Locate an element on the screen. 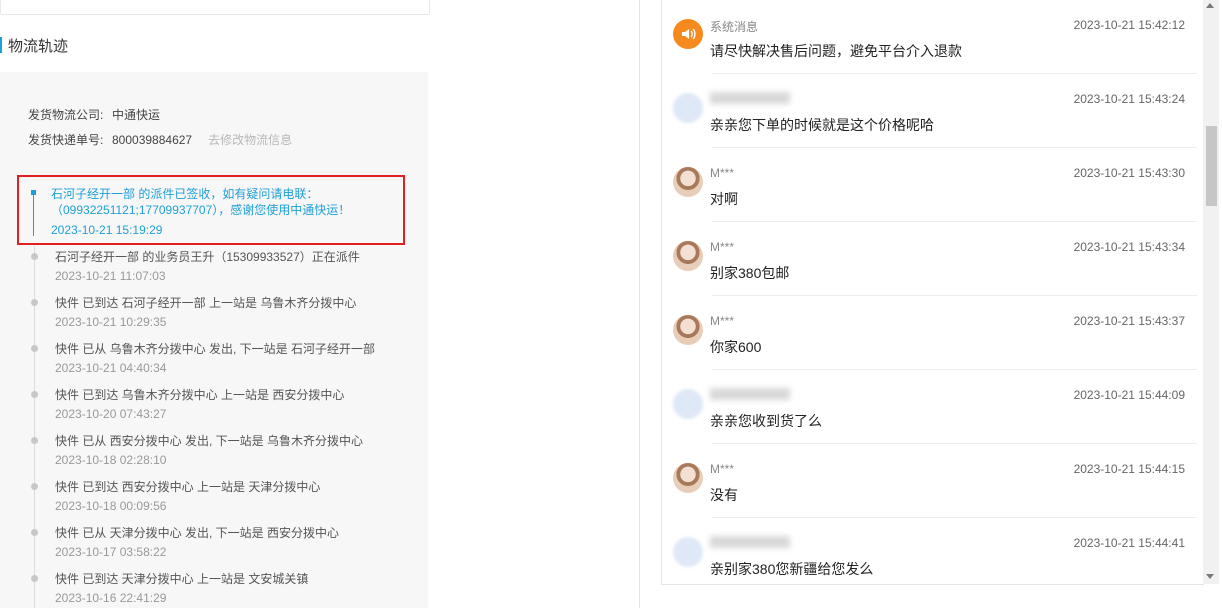 Image resolution: width=1222 pixels, height=616 pixels. latest-event-time: 2023-10-21 15:19:29 is located at coordinates (107, 230).